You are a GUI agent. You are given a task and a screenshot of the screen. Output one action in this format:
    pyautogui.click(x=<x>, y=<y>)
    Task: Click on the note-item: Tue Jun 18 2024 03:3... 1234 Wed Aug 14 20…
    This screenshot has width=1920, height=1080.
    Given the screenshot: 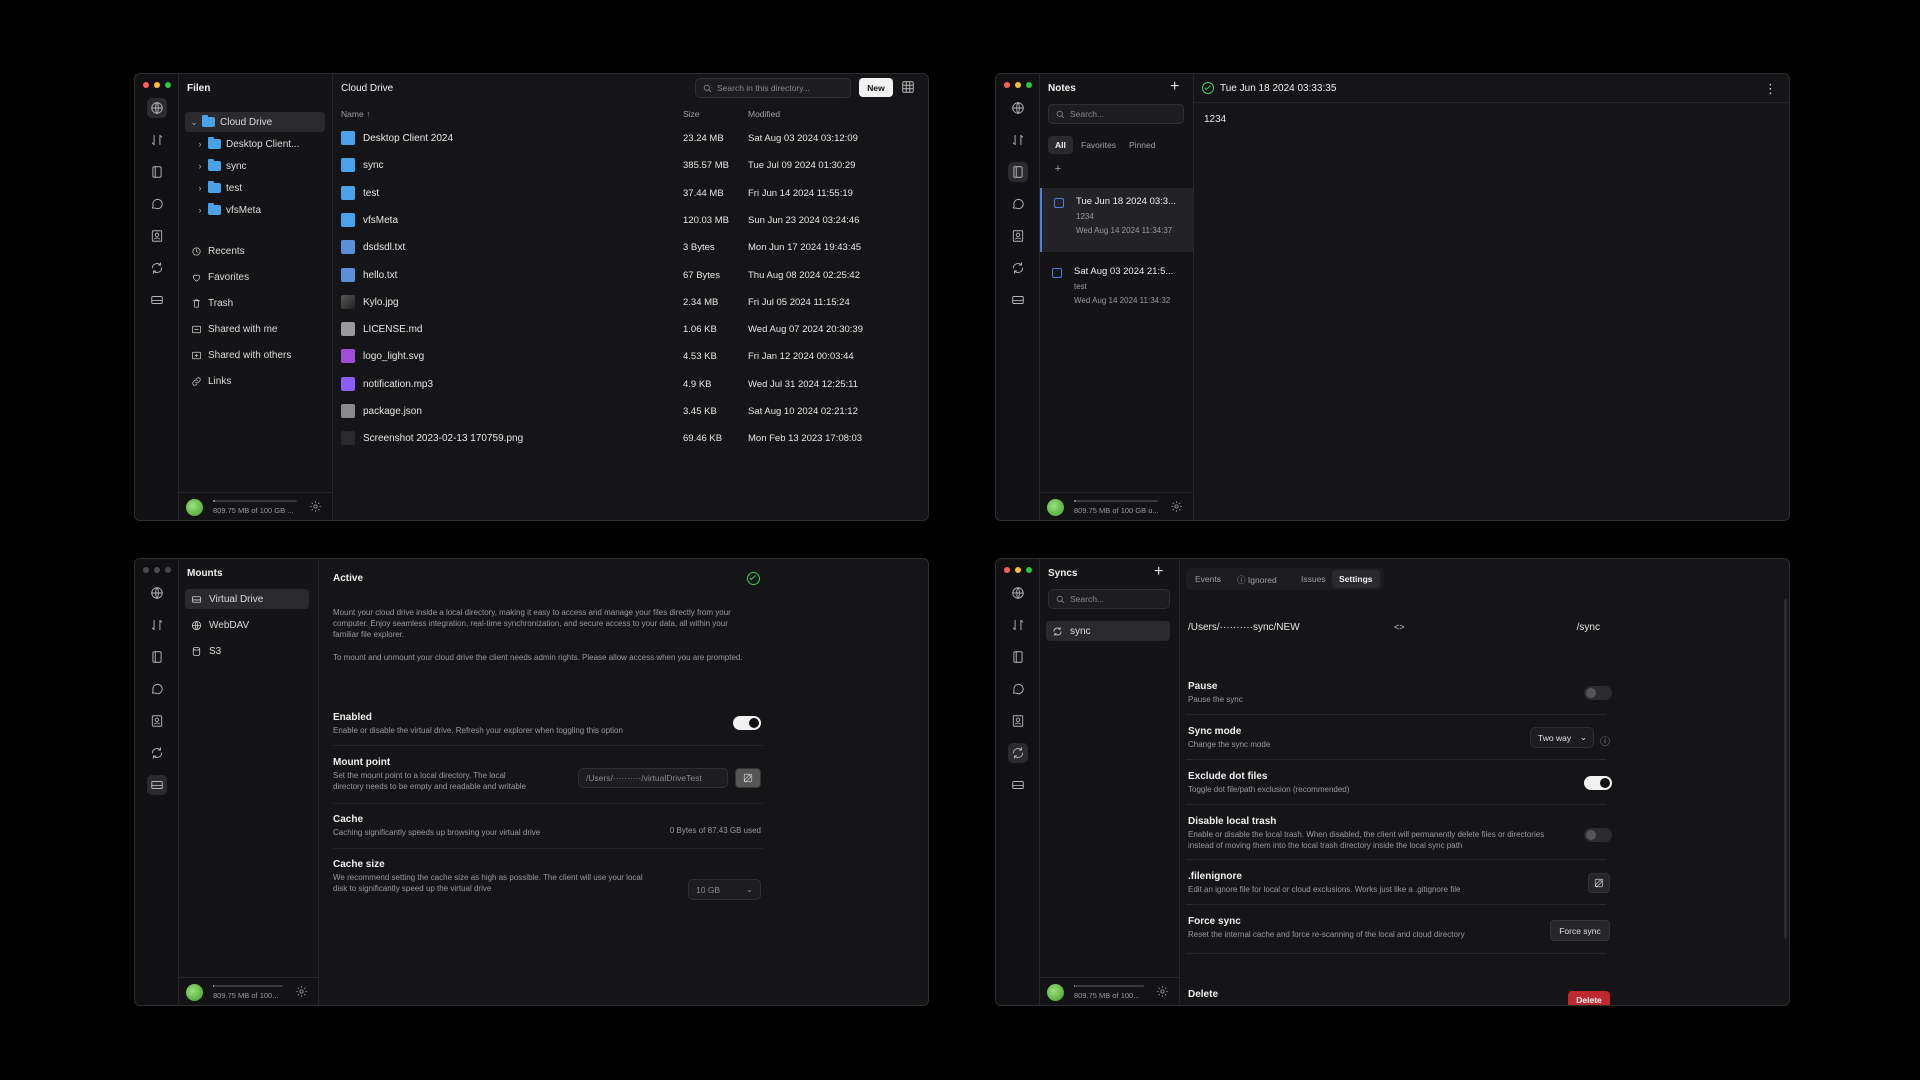 What is the action you would take?
    pyautogui.click(x=1116, y=220)
    